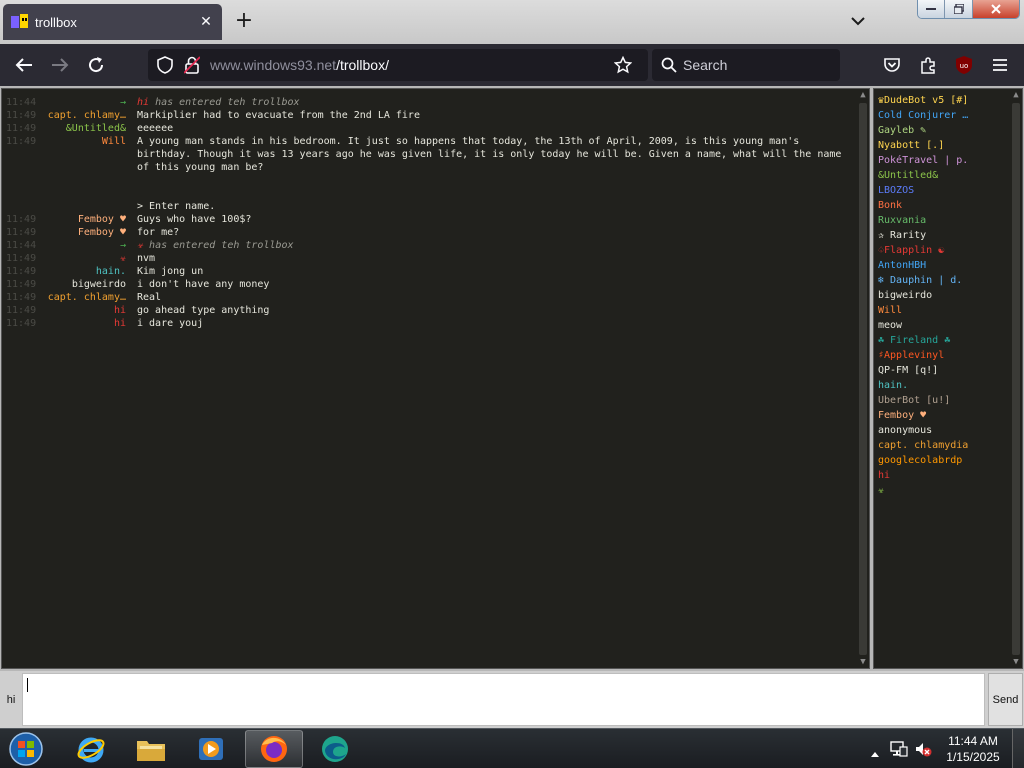  What do you see at coordinates (902, 415) in the screenshot?
I see `user-list-item: Femboy ♥` at bounding box center [902, 415].